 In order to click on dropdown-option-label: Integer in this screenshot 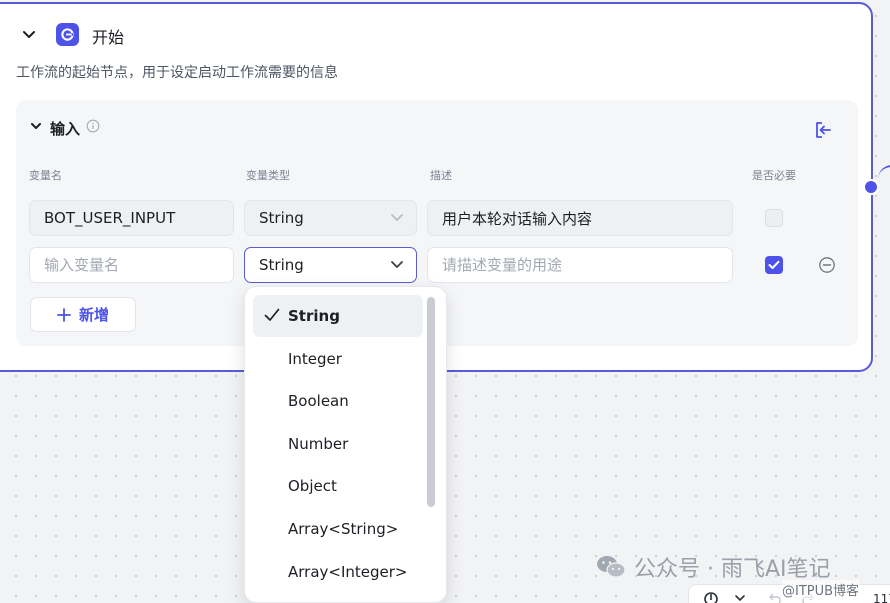, I will do `click(315, 359)`.